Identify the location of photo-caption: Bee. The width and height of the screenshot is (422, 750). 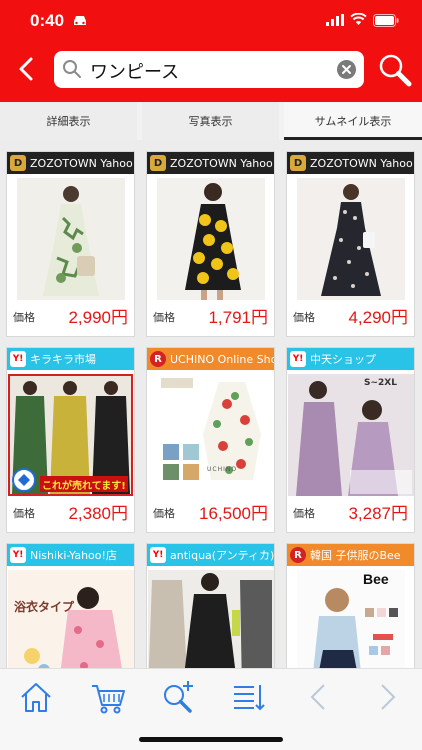
(376, 579).